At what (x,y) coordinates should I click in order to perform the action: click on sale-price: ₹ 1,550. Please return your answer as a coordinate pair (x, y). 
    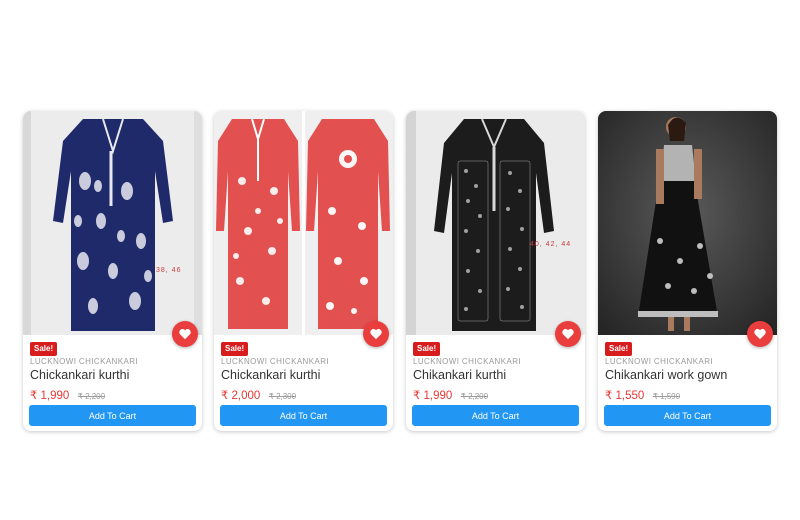
    Looking at the image, I should click on (625, 396).